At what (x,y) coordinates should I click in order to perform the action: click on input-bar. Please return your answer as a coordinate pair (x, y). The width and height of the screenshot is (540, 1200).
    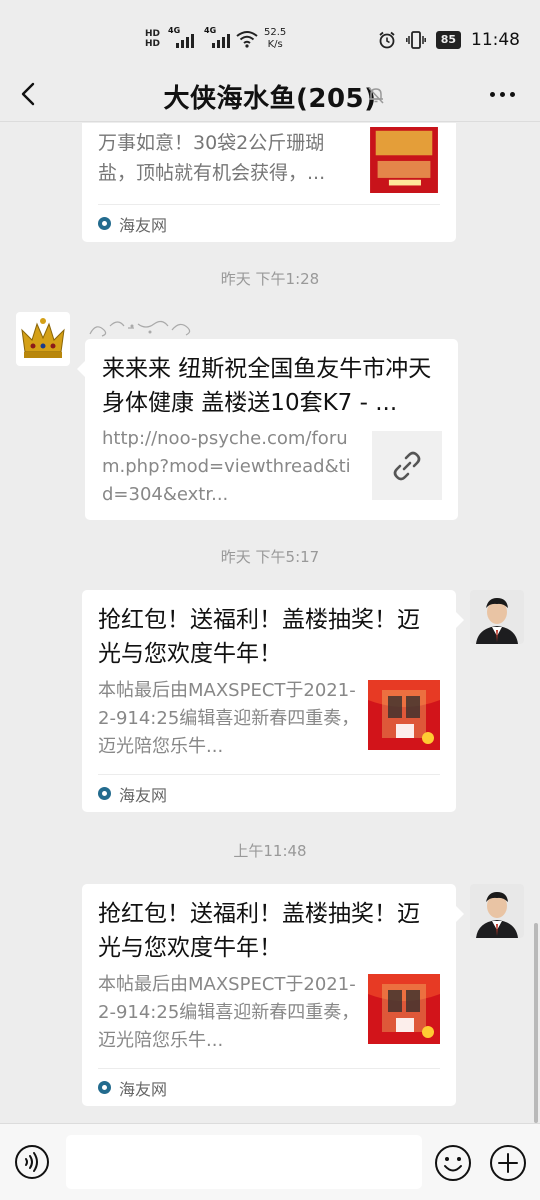
    Looking at the image, I should click on (270, 1161).